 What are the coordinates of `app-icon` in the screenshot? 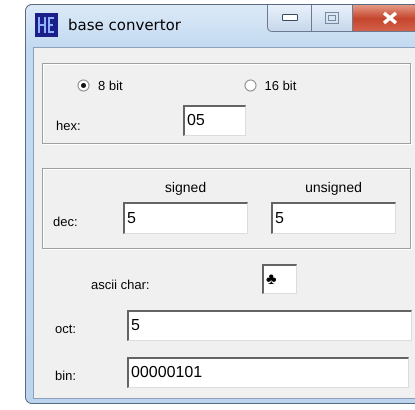 It's located at (46, 25).